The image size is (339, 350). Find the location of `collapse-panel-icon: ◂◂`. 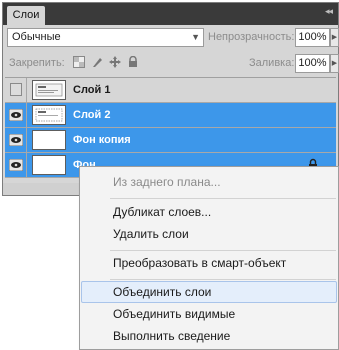

collapse-panel-icon: ◂◂ is located at coordinates (329, 11).